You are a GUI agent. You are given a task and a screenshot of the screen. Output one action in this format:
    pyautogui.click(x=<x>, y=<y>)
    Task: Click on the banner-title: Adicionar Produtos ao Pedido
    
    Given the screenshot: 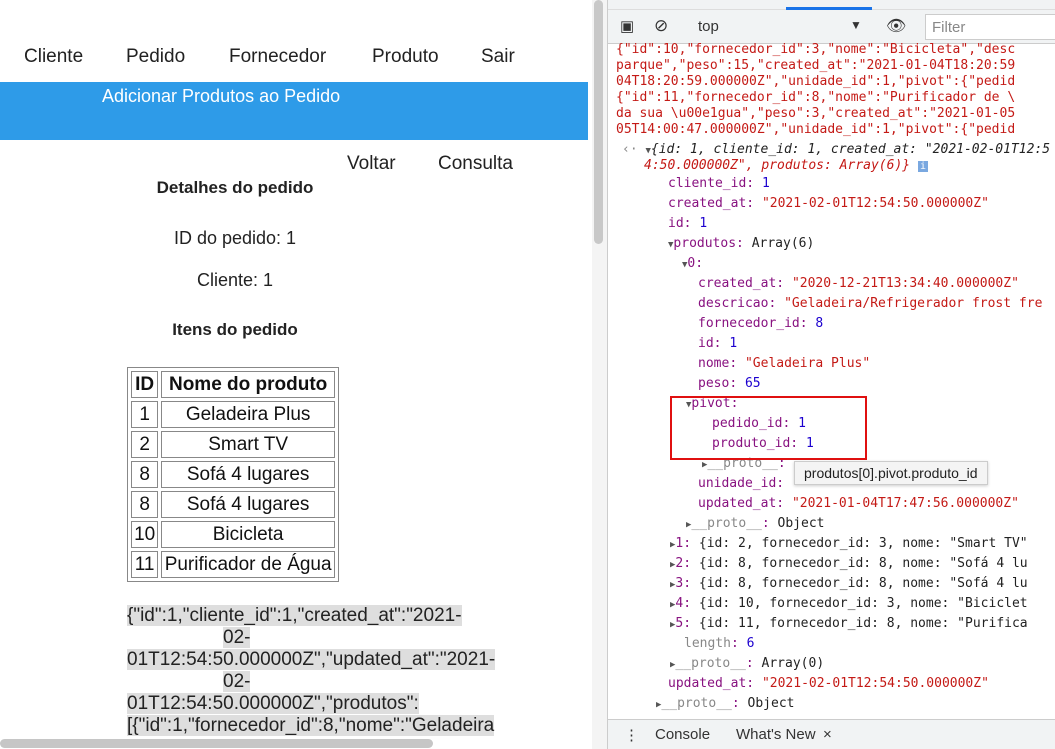 What is the action you would take?
    pyautogui.click(x=221, y=96)
    